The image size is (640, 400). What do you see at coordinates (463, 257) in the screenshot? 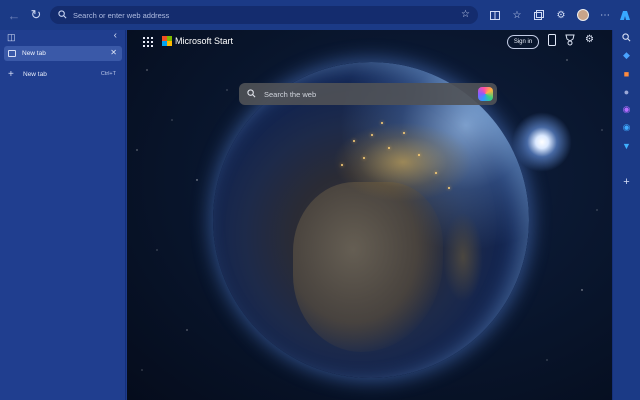
I see `middle-east-landmass` at bounding box center [463, 257].